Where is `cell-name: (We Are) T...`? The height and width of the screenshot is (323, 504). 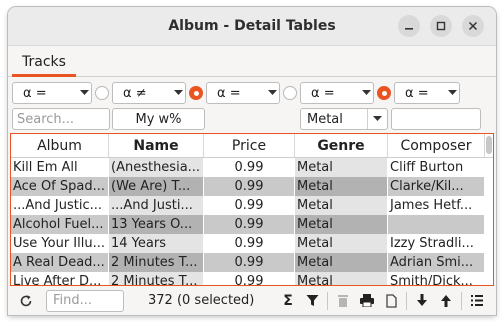 cell-name: (We Are) T... is located at coordinates (156, 186).